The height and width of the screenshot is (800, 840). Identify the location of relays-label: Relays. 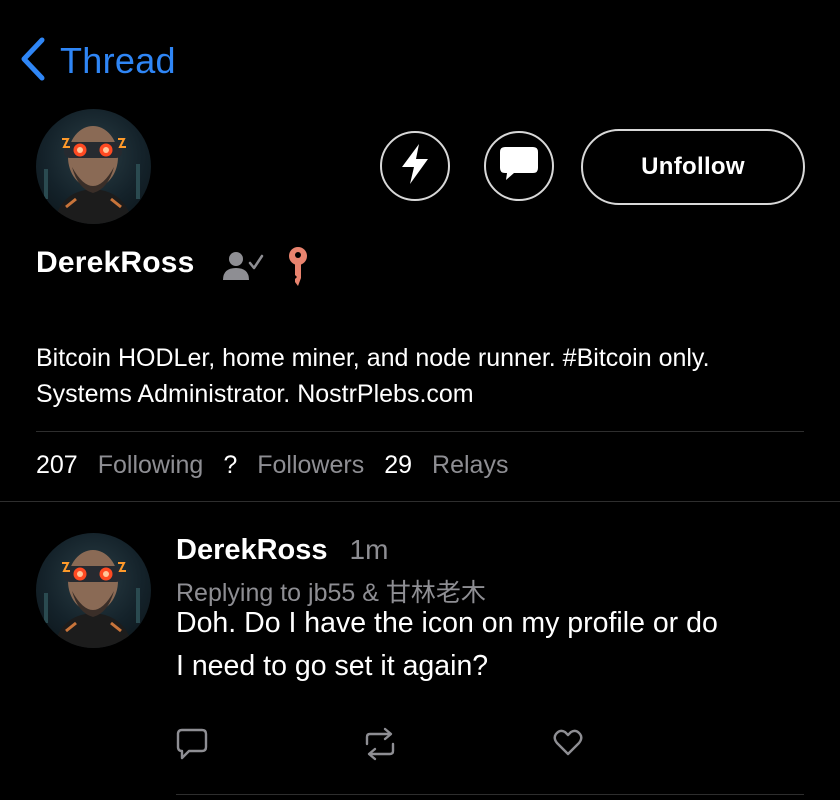
(470, 464).